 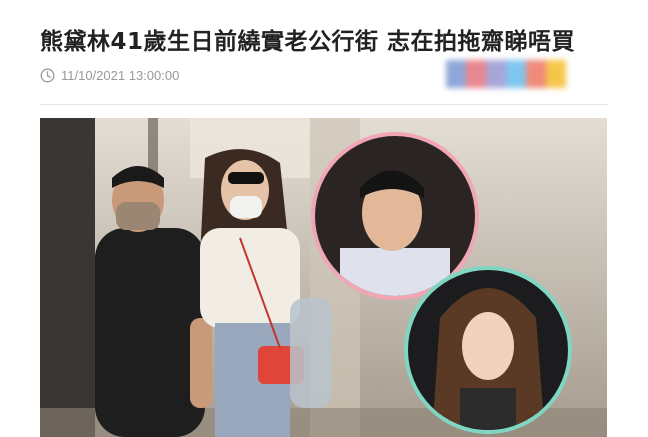 I want to click on article-meta: 11/10/2021 13:00:00, so click(x=109, y=75).